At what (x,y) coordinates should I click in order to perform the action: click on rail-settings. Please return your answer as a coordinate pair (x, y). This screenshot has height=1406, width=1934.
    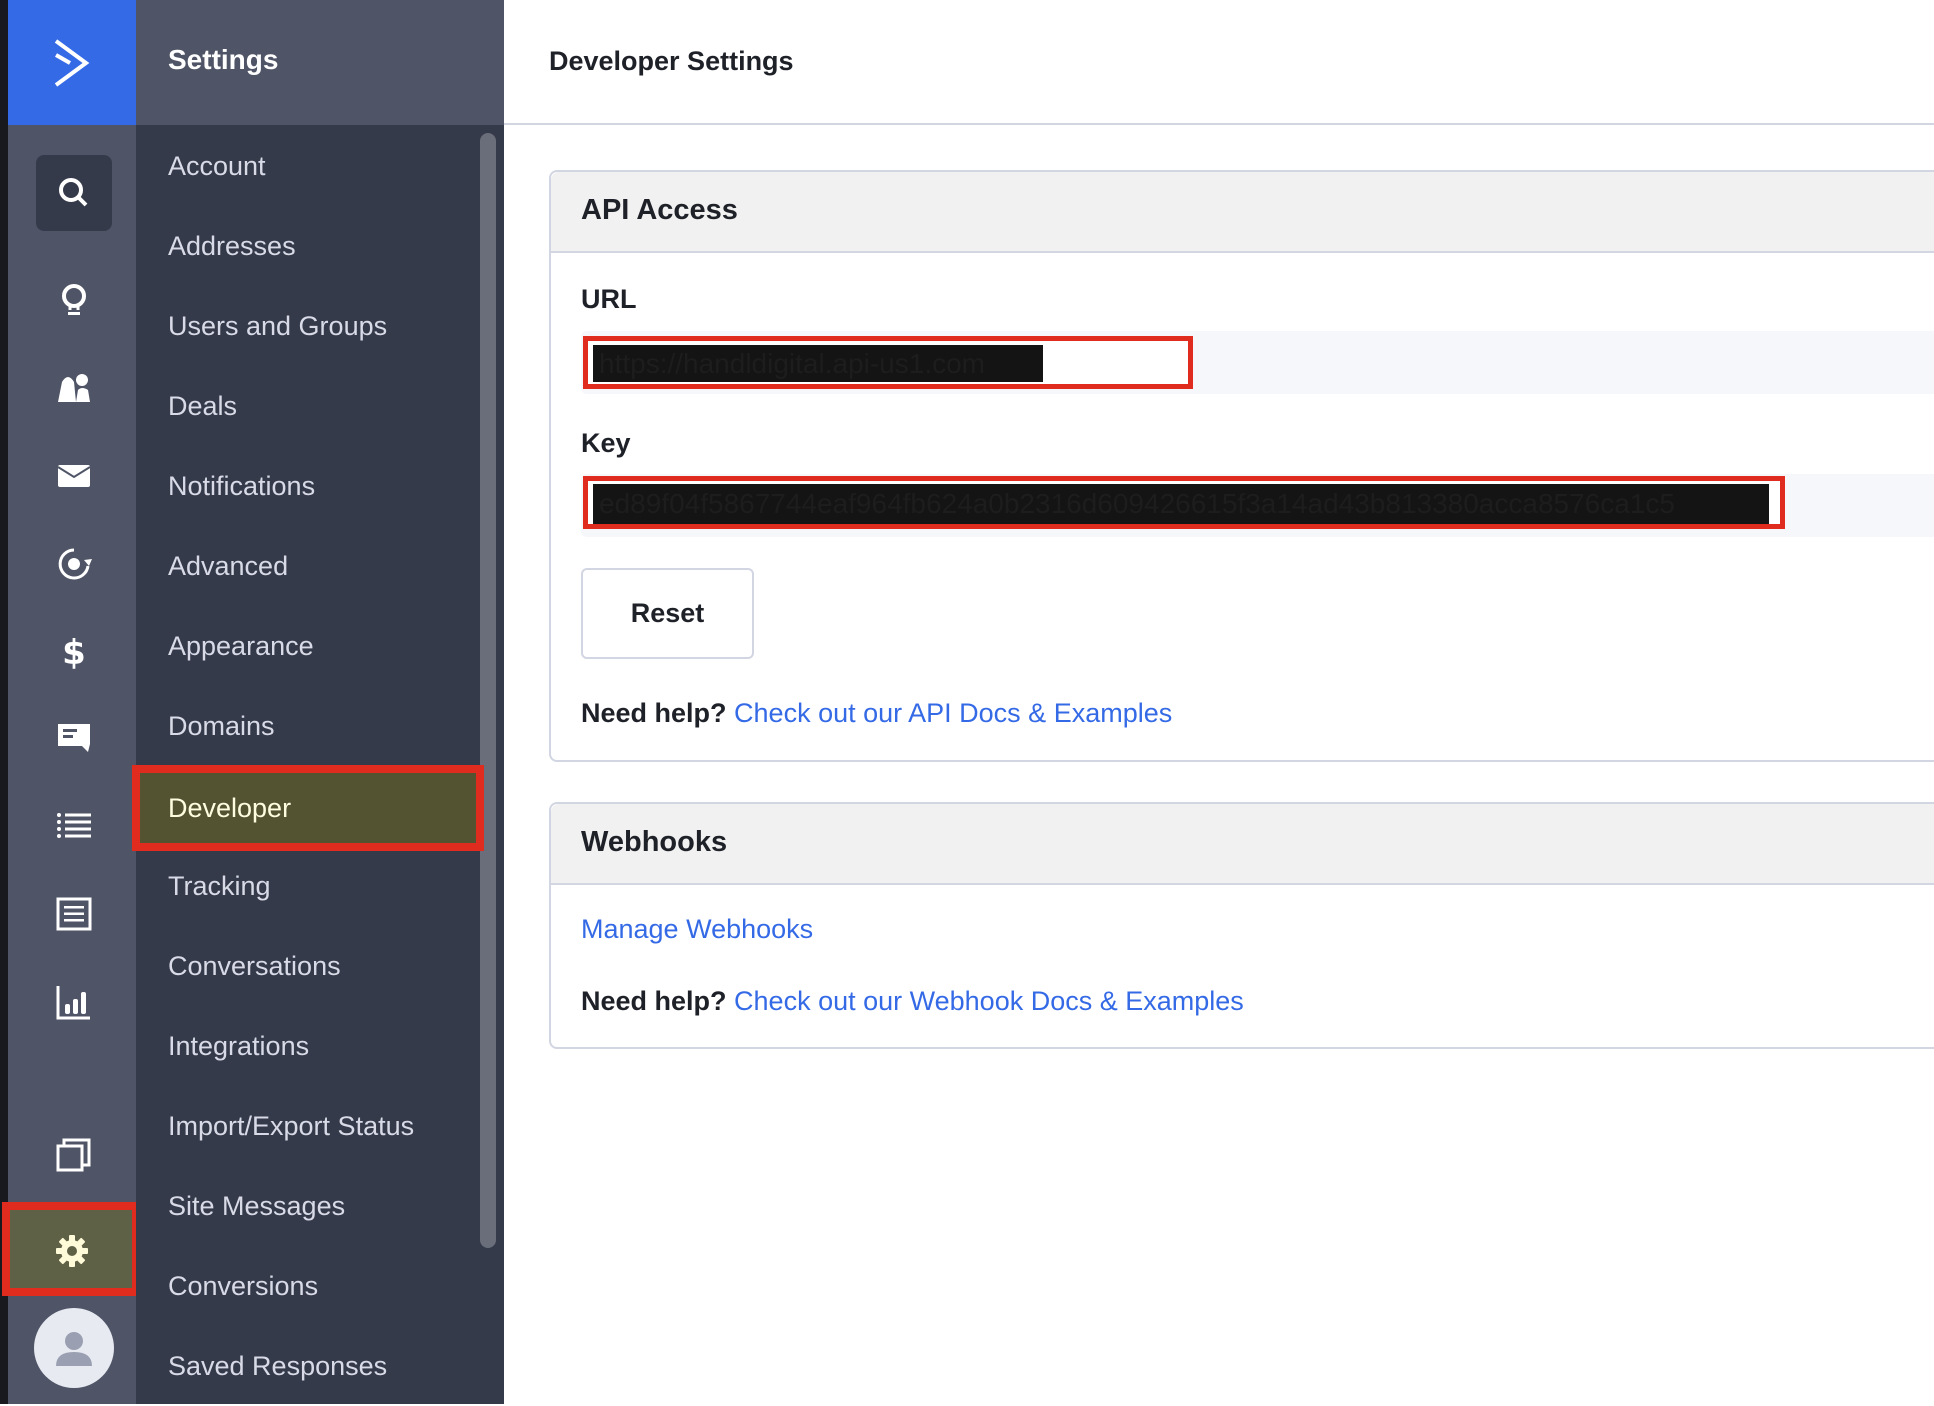
    Looking at the image, I should click on (72, 1251).